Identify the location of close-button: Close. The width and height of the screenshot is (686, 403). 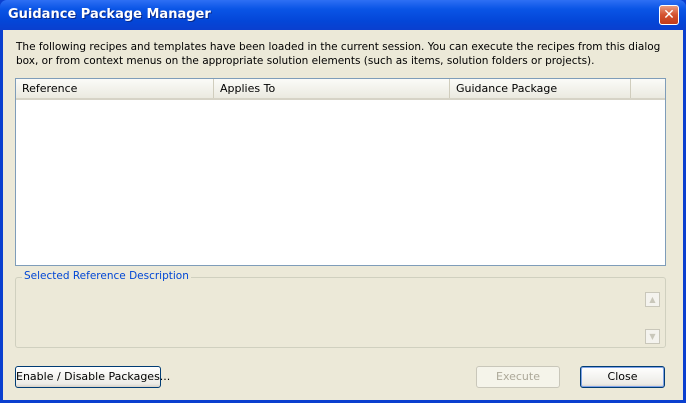
(622, 377).